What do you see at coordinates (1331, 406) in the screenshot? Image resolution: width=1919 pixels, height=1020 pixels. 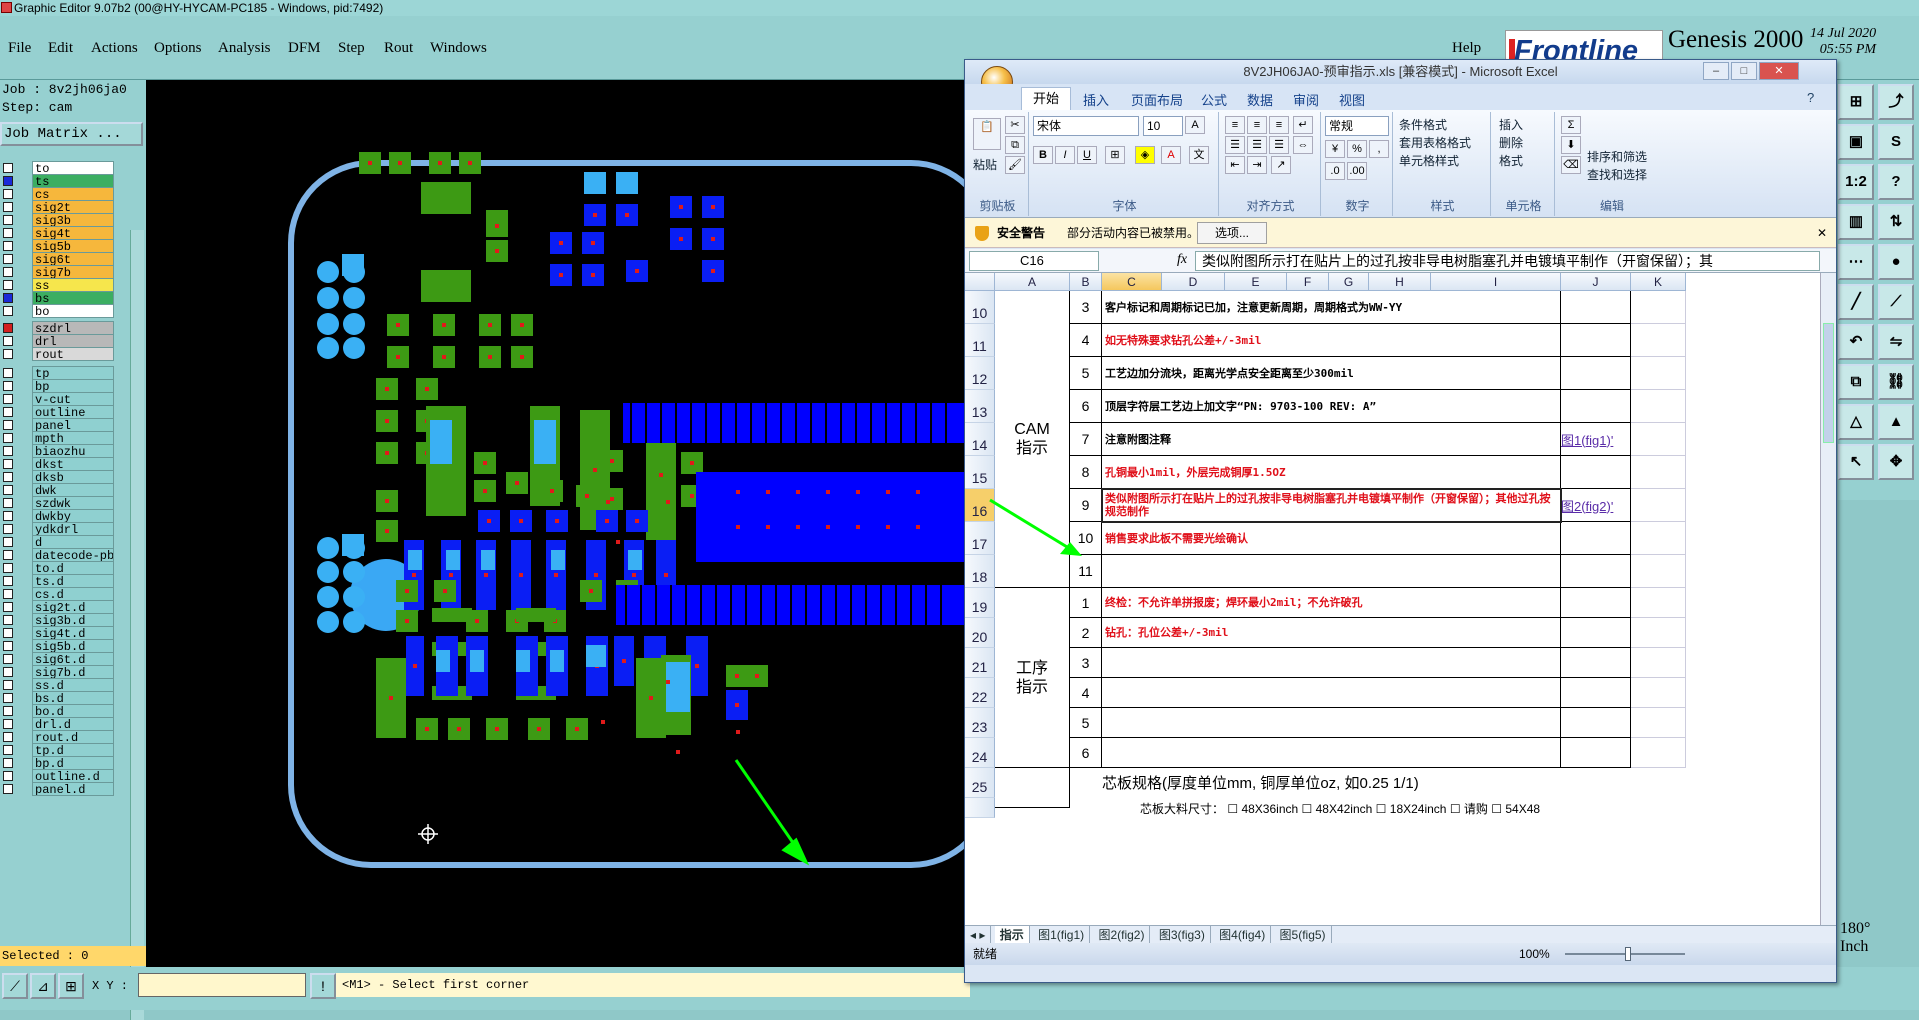 I see `instruction-cell: 顶层字符层工艺边上加文字“PN: 9703-100 REV: A”` at bounding box center [1331, 406].